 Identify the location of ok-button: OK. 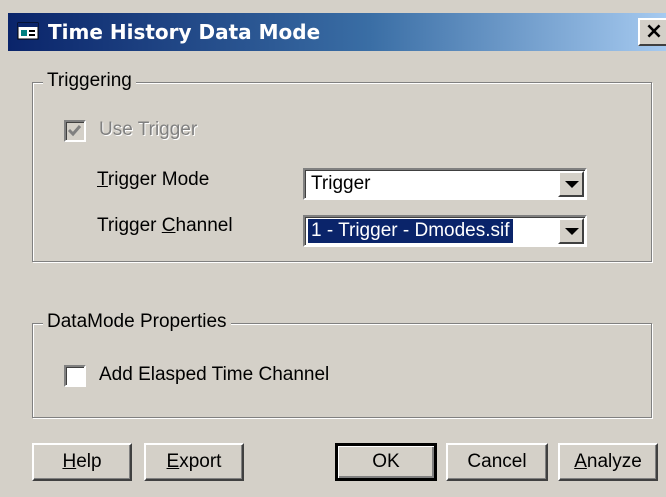
(386, 462).